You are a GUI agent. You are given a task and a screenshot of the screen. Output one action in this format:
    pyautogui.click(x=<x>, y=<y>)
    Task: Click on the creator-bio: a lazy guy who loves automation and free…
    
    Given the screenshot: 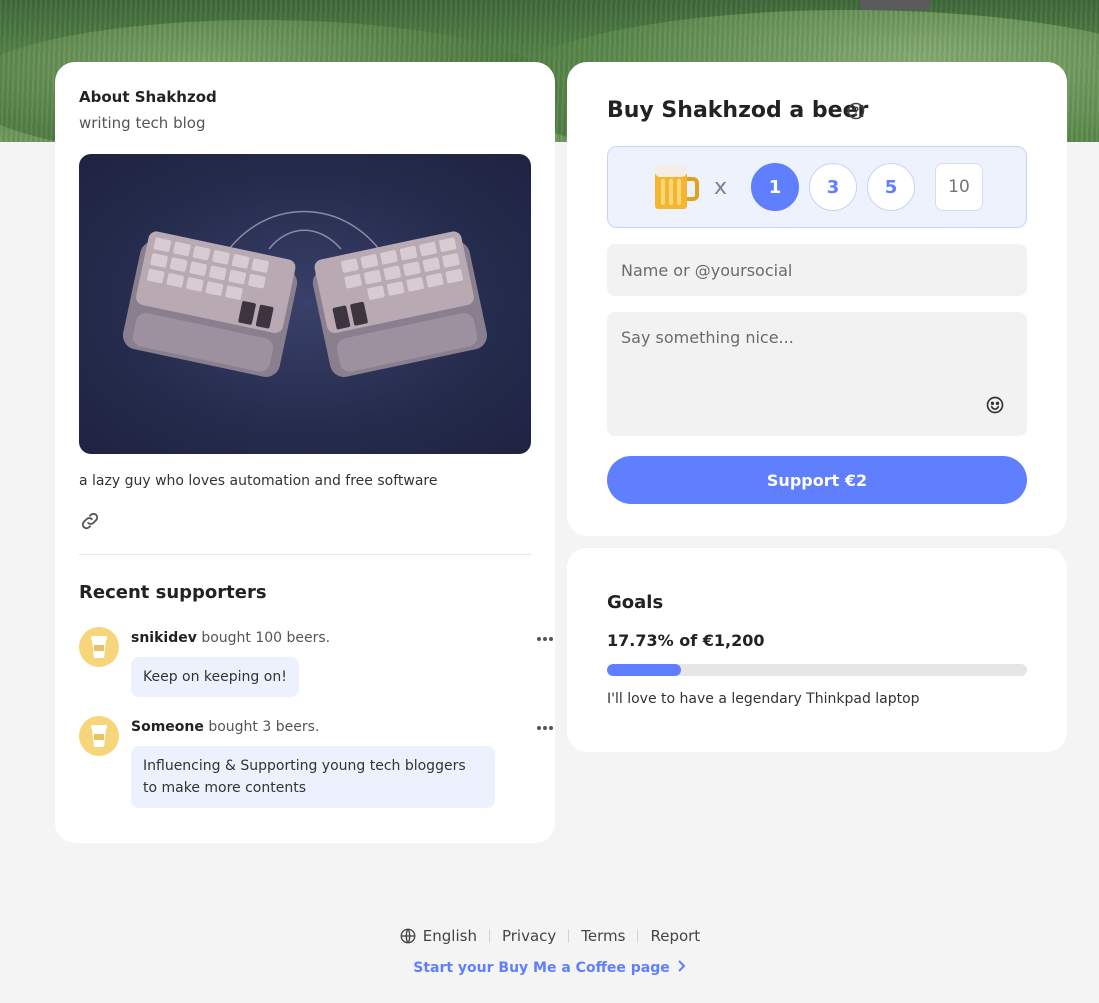 What is the action you would take?
    pyautogui.click(x=258, y=481)
    